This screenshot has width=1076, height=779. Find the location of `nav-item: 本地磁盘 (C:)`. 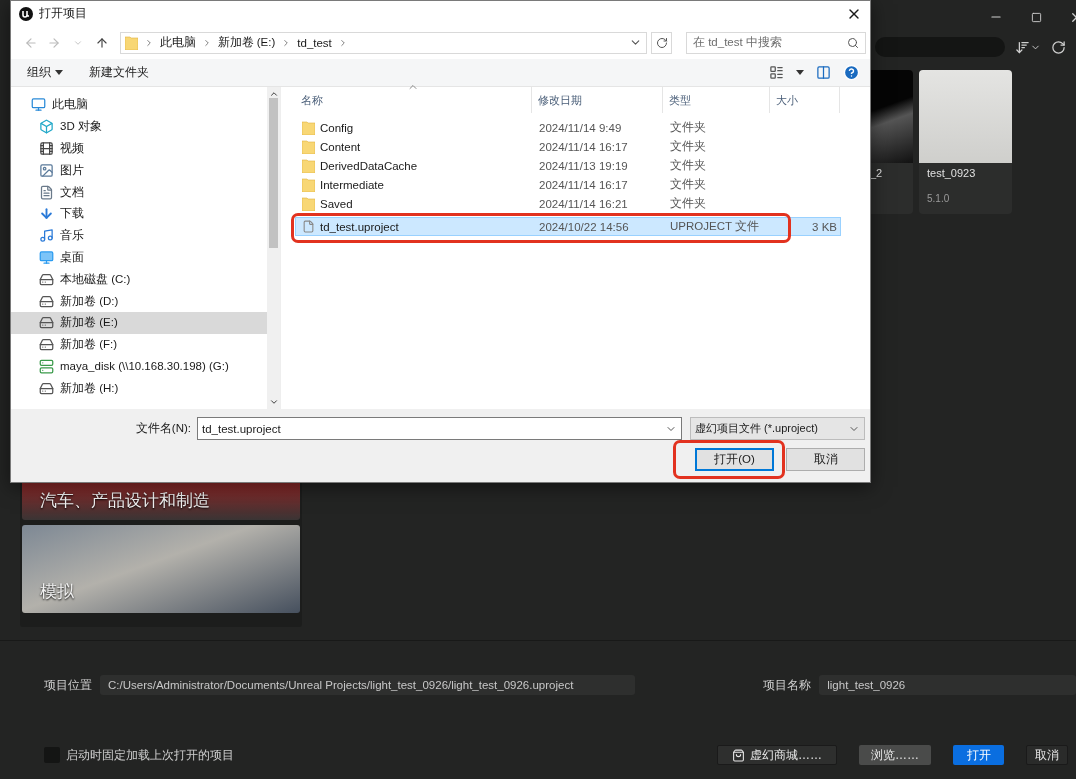

nav-item: 本地磁盘 (C:) is located at coordinates (139, 279).